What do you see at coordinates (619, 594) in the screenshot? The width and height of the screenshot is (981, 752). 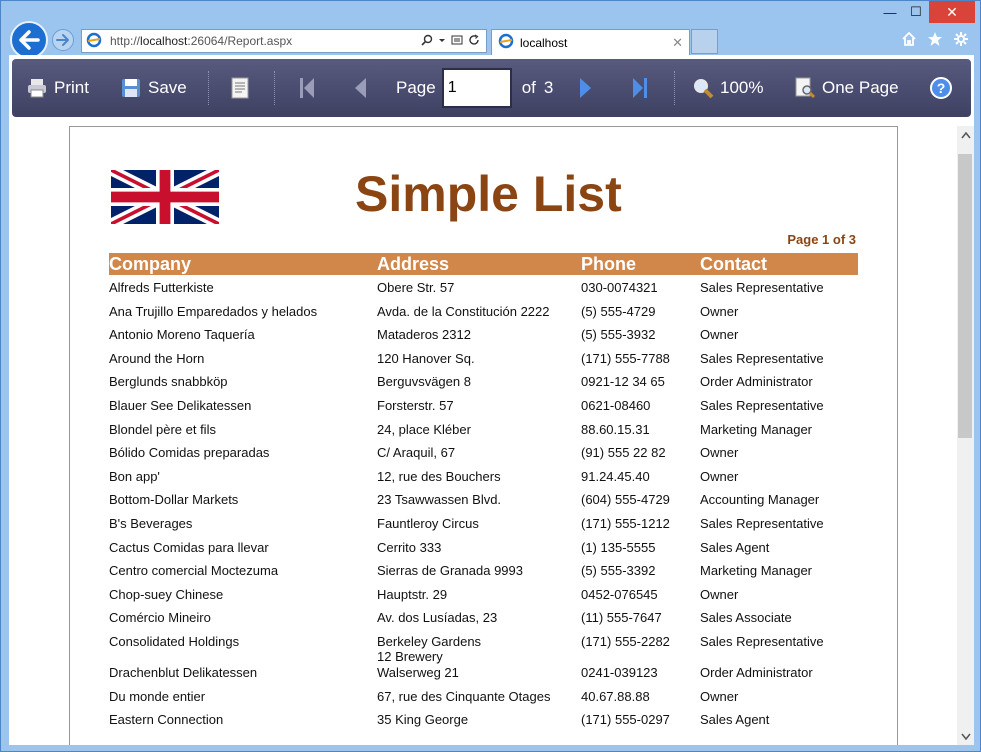 I see `cell-phone: 0452-076545` at bounding box center [619, 594].